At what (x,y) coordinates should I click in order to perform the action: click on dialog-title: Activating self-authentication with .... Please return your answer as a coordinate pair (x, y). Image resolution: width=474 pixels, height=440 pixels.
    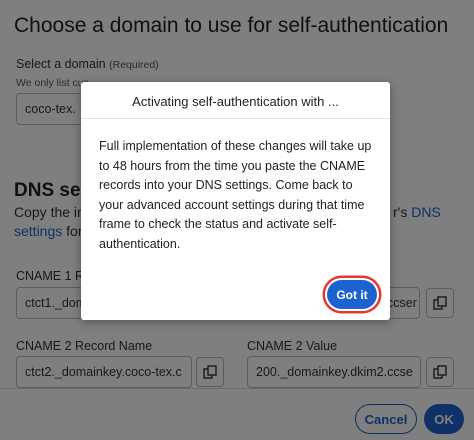
    Looking at the image, I should click on (235, 101).